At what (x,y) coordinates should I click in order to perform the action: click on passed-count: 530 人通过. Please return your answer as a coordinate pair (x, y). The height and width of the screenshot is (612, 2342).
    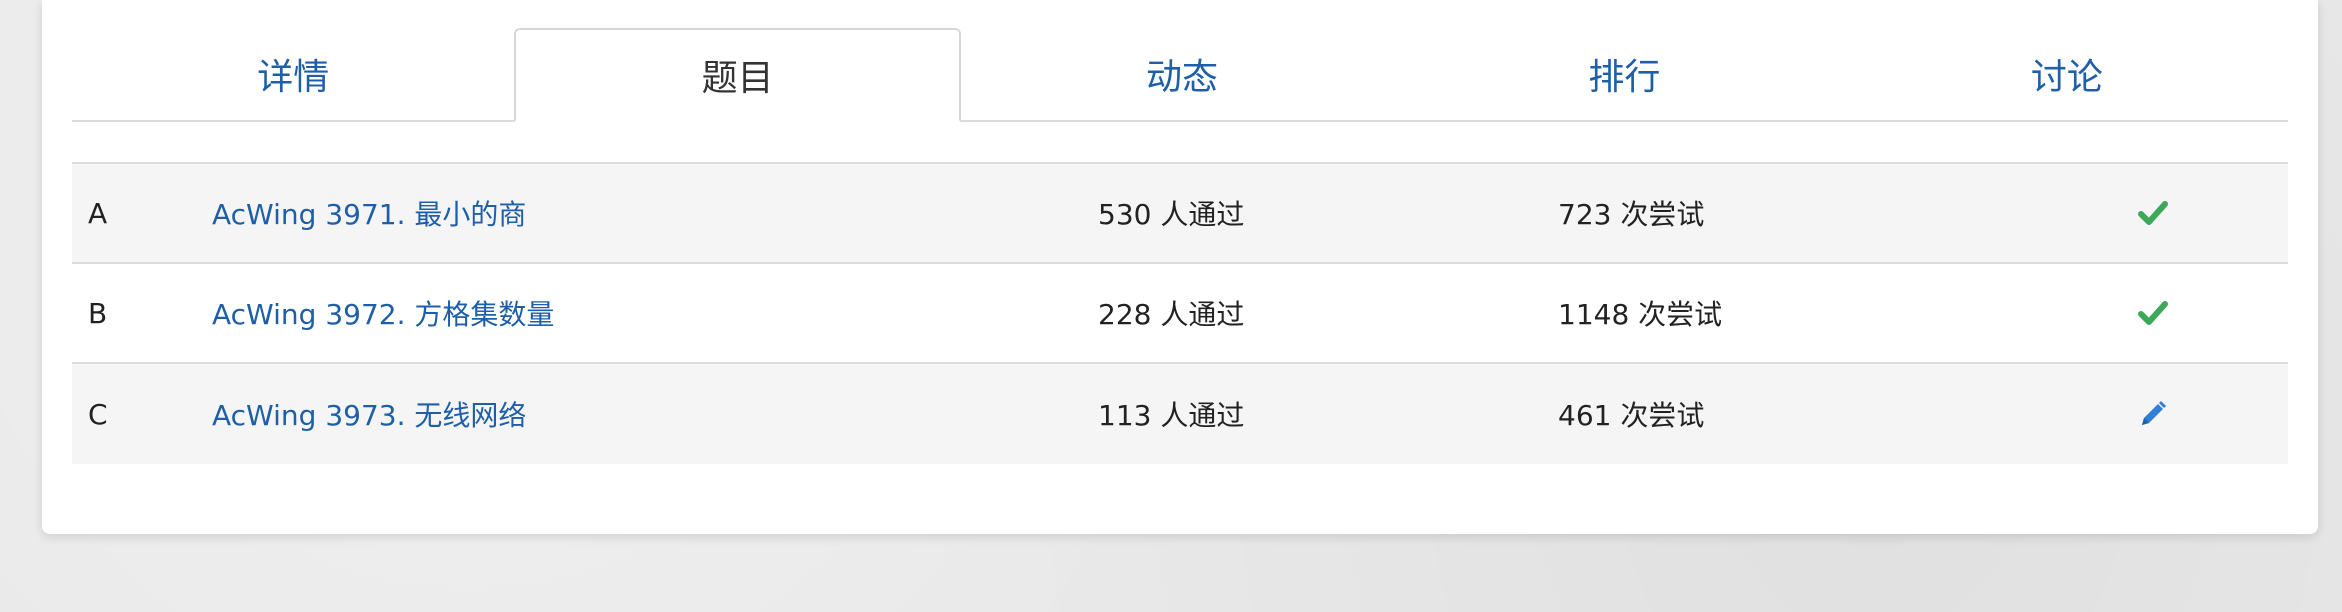
    Looking at the image, I should click on (1171, 214).